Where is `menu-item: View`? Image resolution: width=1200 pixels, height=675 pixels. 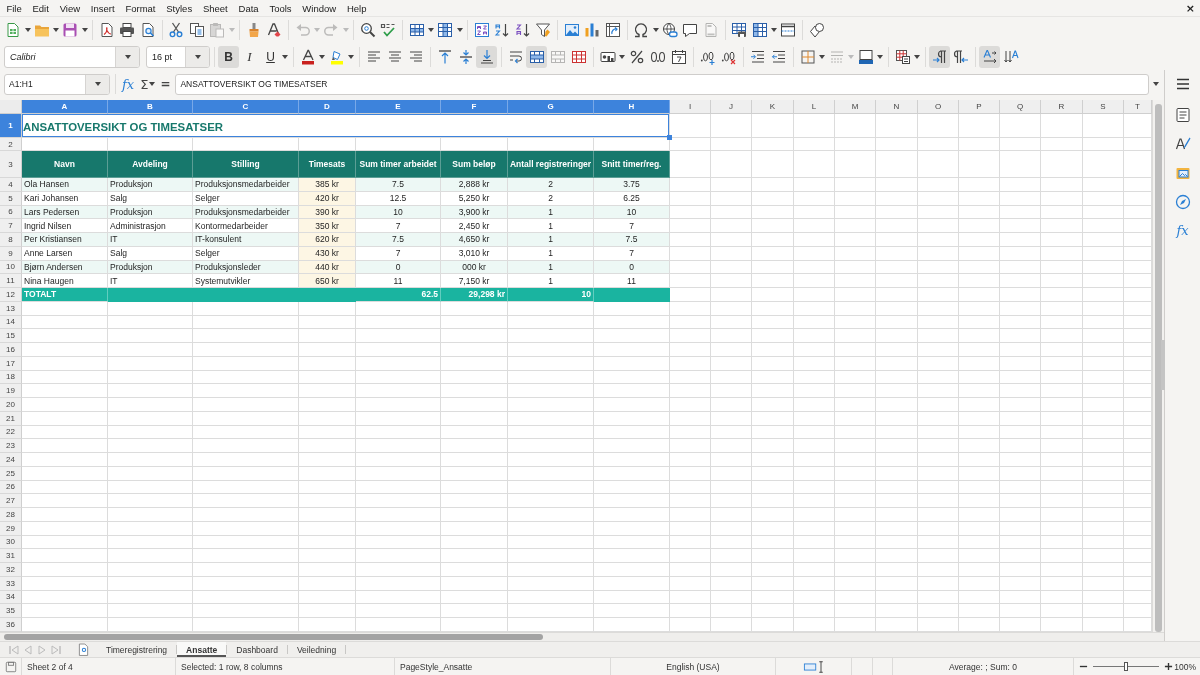 menu-item: View is located at coordinates (70, 8).